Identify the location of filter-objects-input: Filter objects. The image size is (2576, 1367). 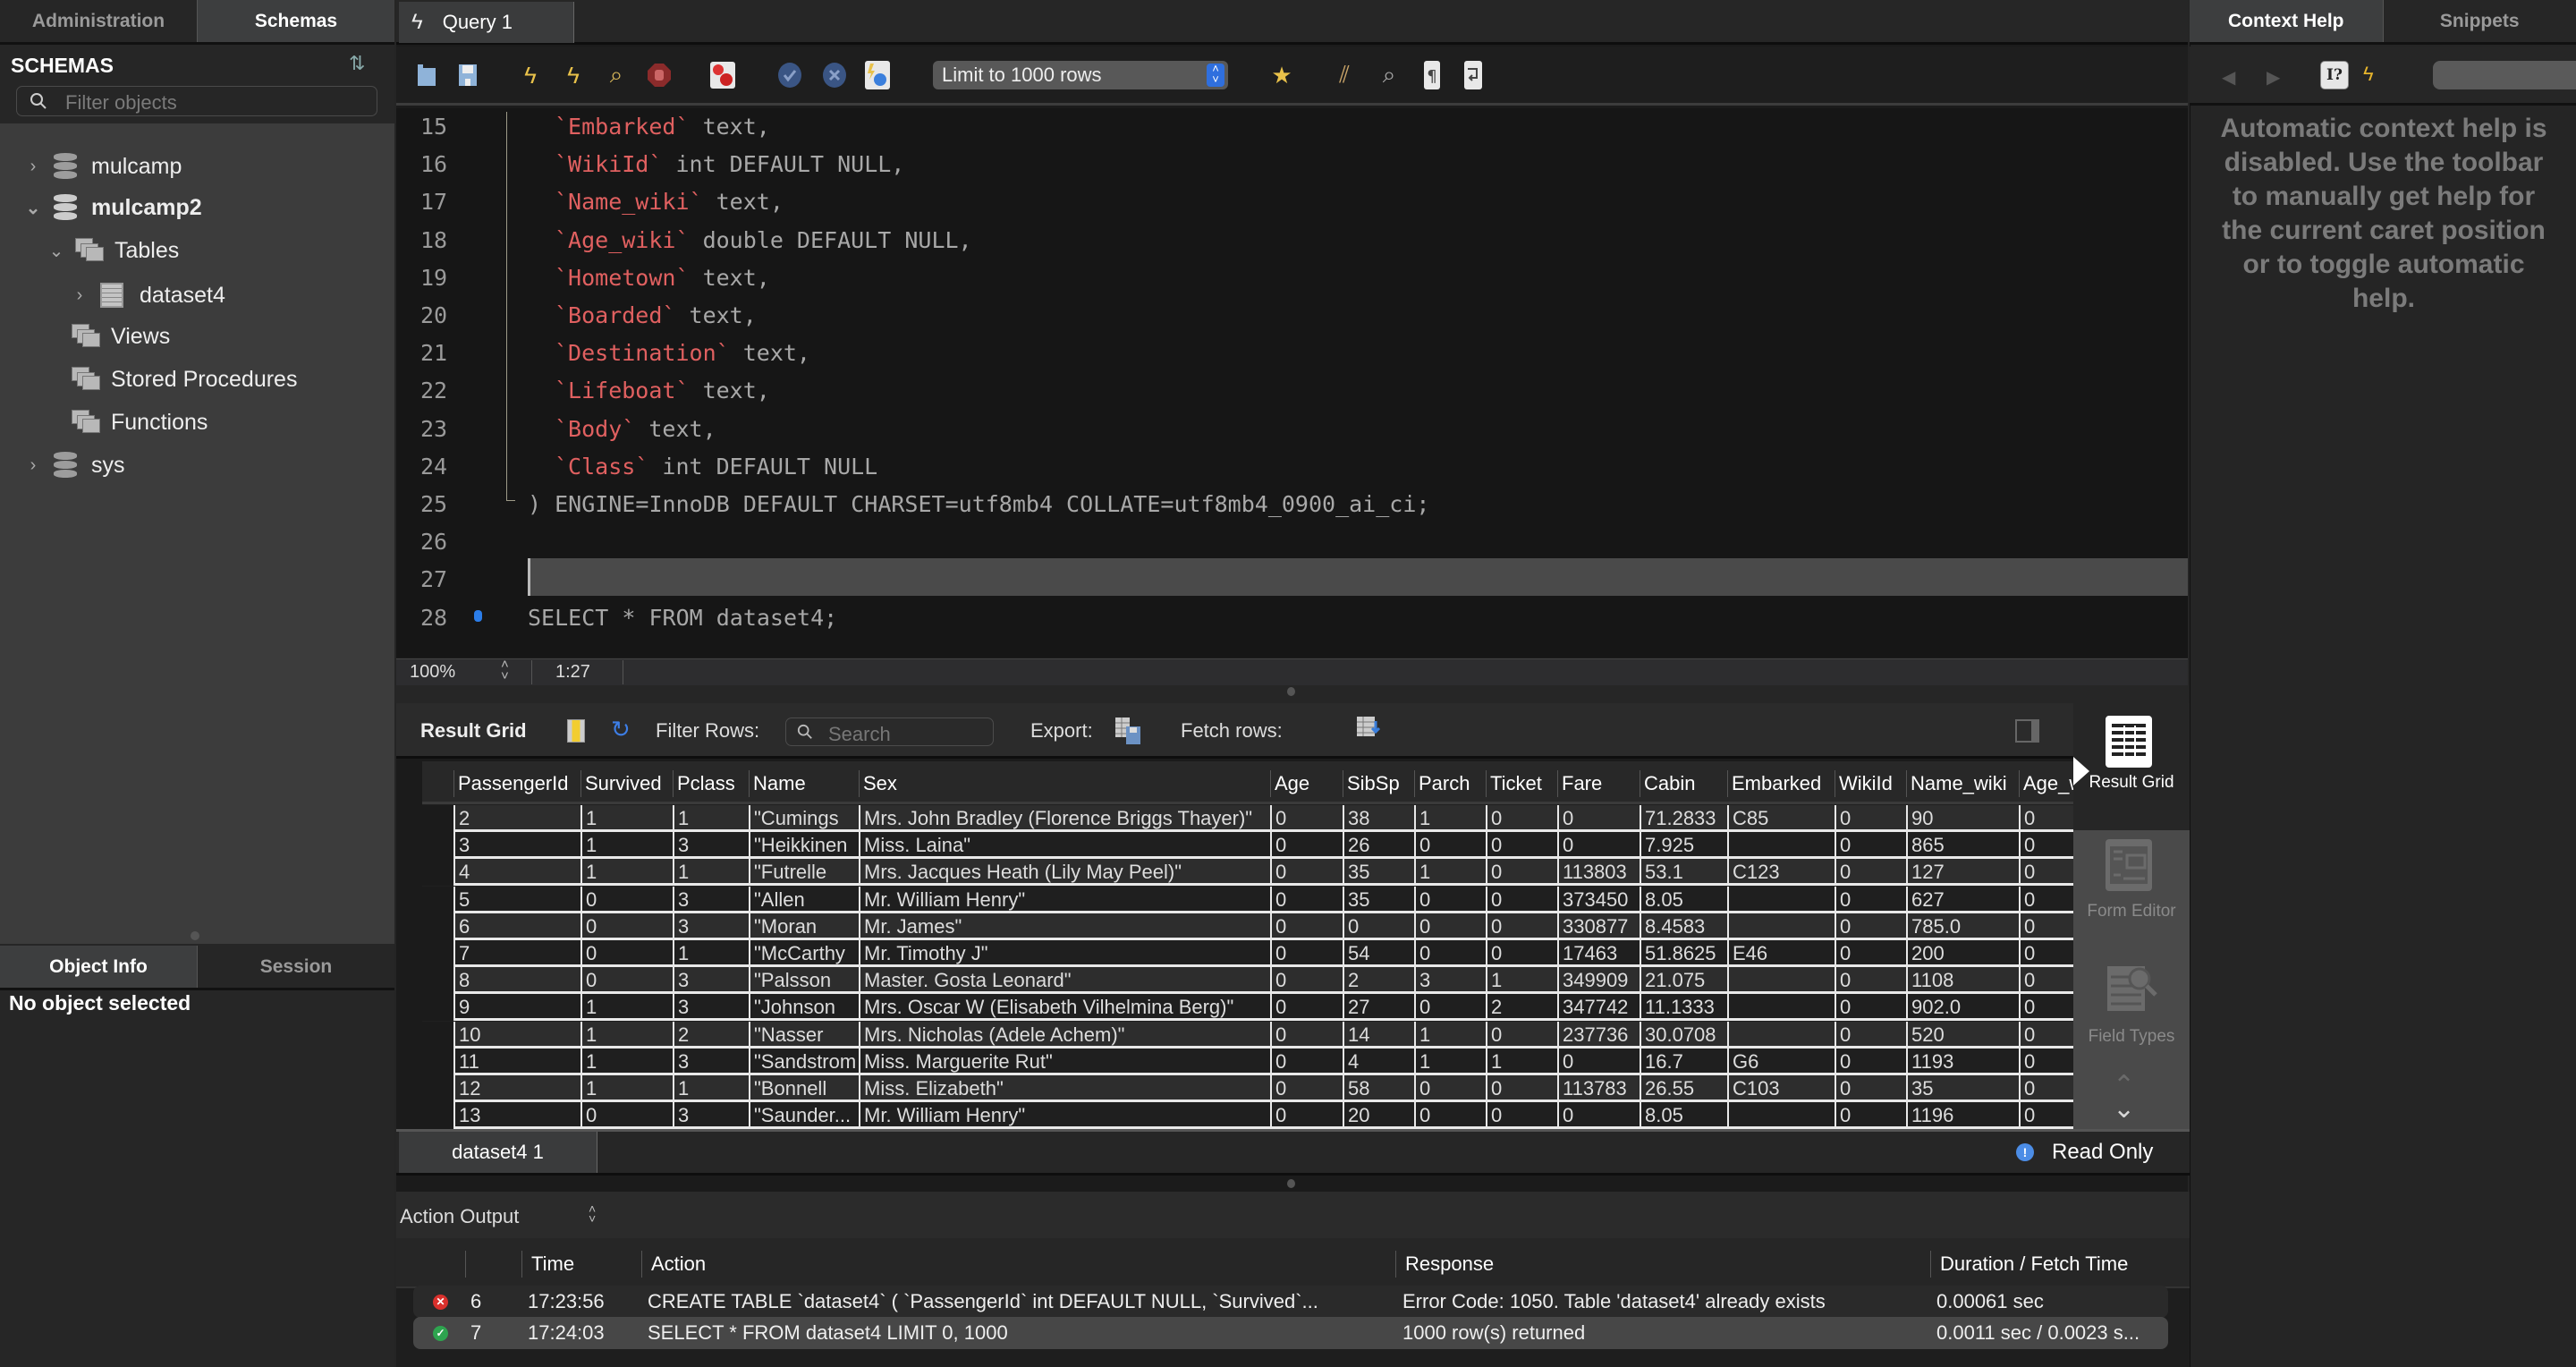
(196, 101).